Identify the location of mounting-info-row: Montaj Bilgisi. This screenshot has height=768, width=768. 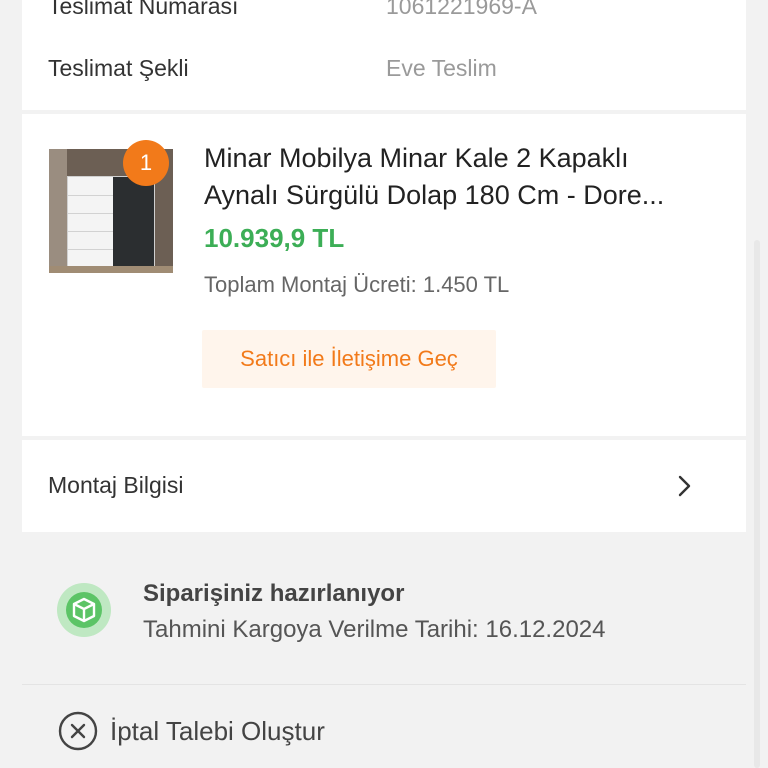
(384, 486).